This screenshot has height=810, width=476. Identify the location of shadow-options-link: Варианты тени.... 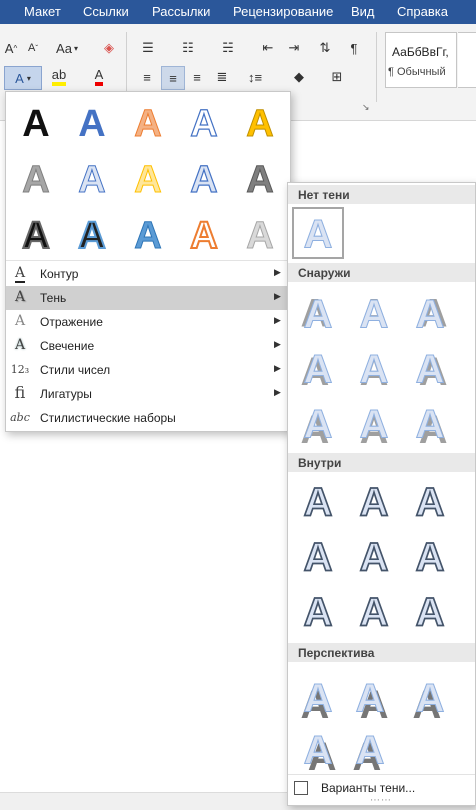
(368, 788).